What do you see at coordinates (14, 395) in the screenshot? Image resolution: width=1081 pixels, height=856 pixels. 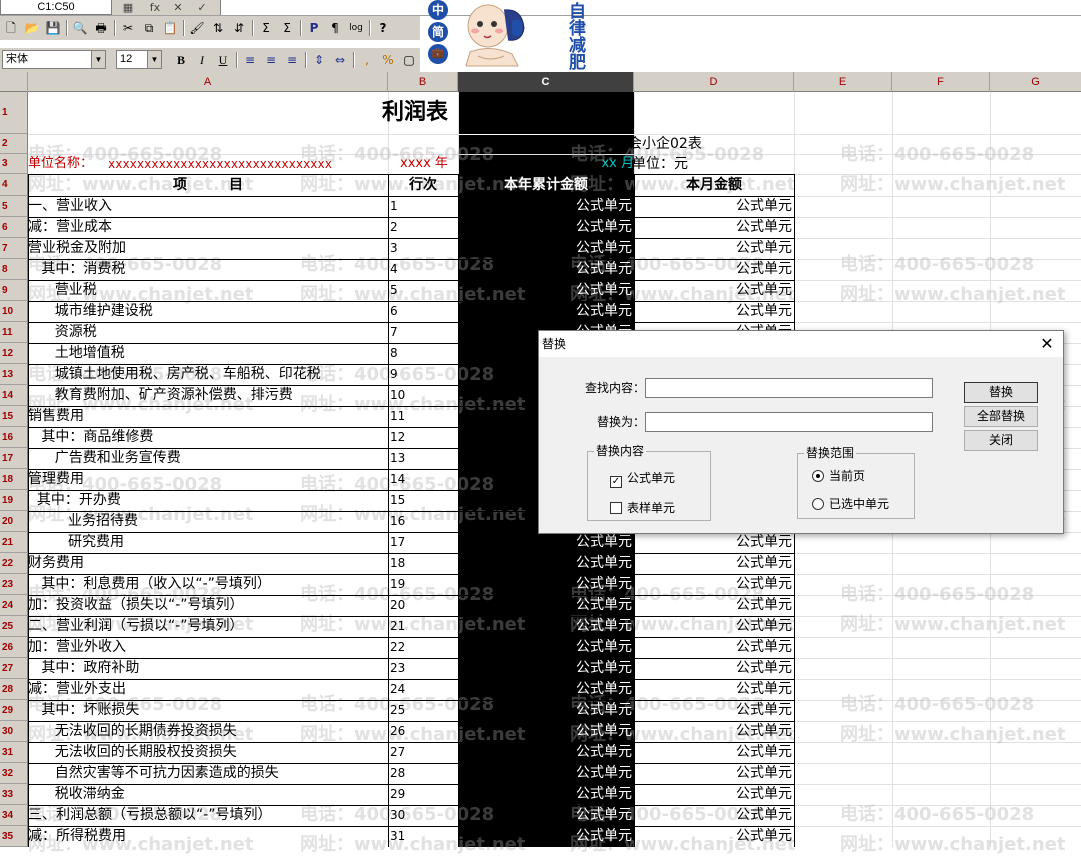 I see `row-header: 14` at bounding box center [14, 395].